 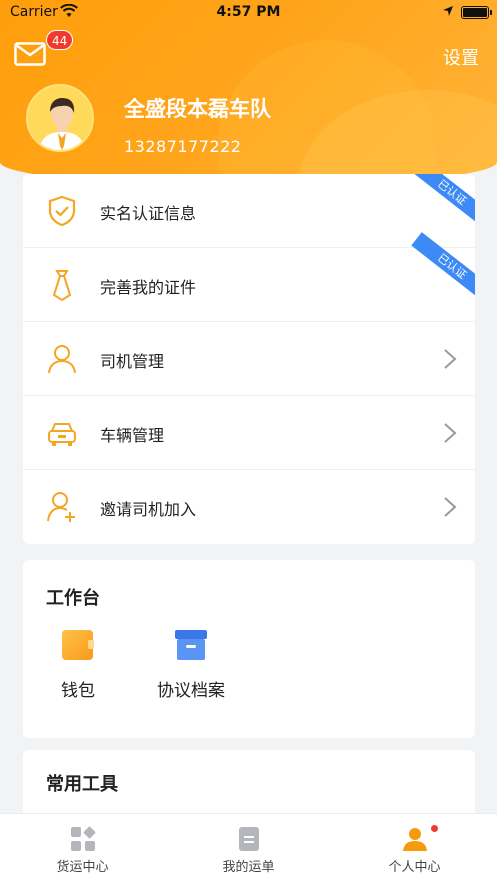 I want to click on wallet-icon, so click(x=78, y=645).